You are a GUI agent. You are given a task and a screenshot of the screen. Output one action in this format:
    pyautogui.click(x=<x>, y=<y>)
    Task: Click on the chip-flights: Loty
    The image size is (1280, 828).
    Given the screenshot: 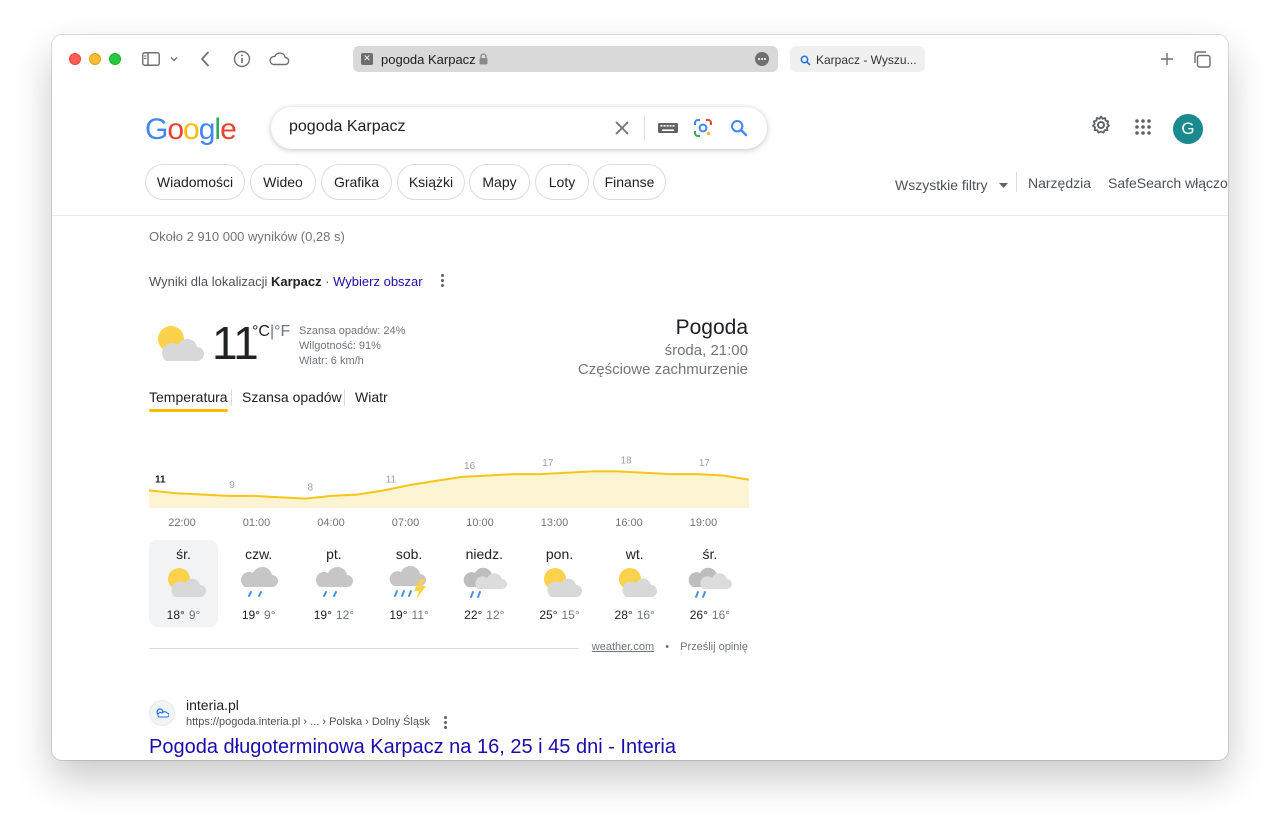 What is the action you would take?
    pyautogui.click(x=562, y=182)
    